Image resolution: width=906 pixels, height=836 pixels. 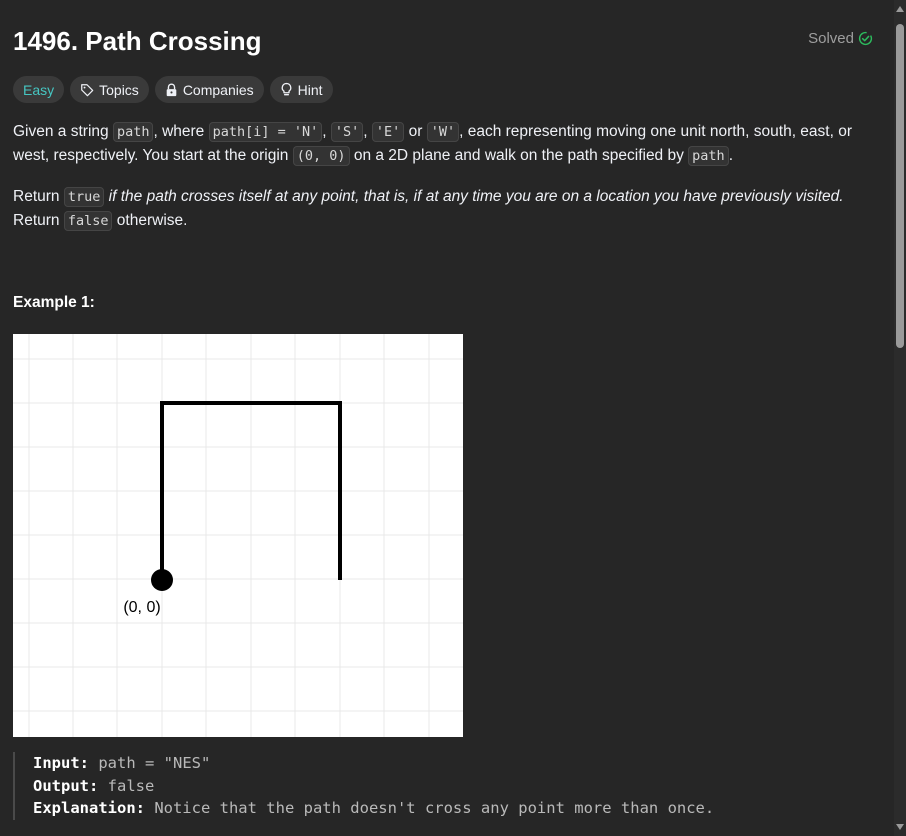 What do you see at coordinates (388, 132) in the screenshot?
I see `inline-code: 'E'` at bounding box center [388, 132].